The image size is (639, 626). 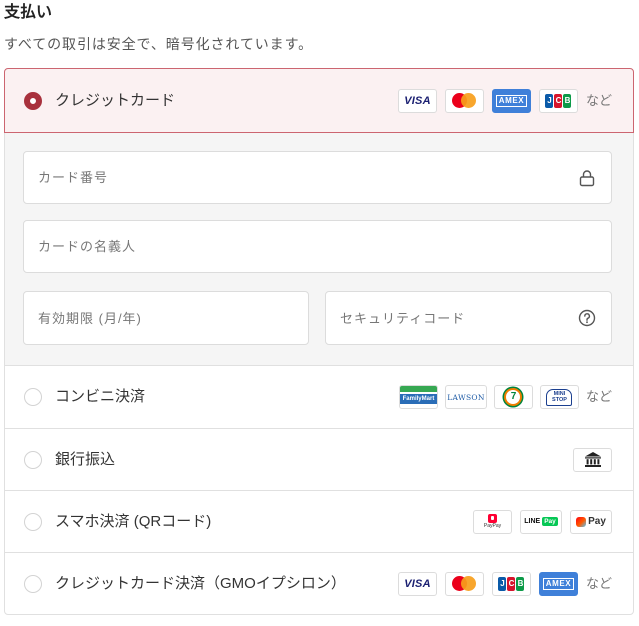 I want to click on page-title: 支払い, so click(x=28, y=12).